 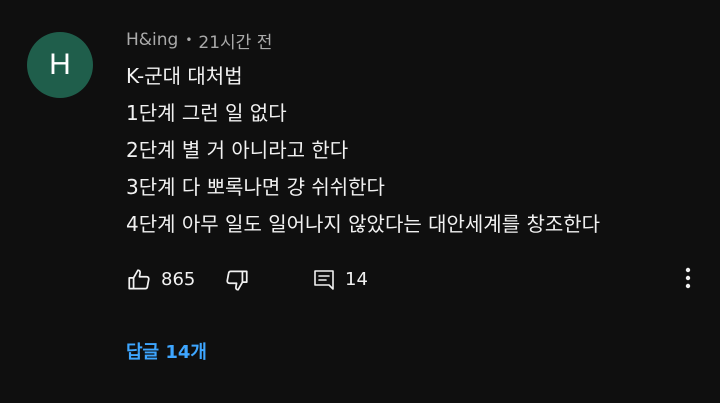 I want to click on comment-header: H&ing • 21시간 전, so click(x=199, y=40).